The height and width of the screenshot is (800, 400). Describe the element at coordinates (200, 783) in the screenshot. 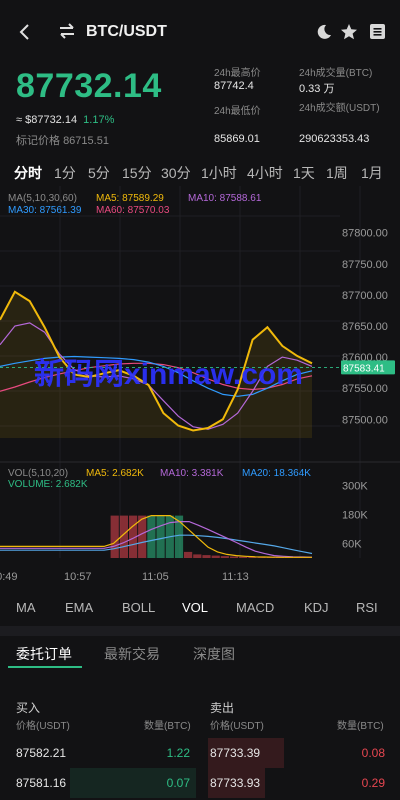

I see `orderbook-row: 87581.16 0.07 87733.93 0.29` at that location.